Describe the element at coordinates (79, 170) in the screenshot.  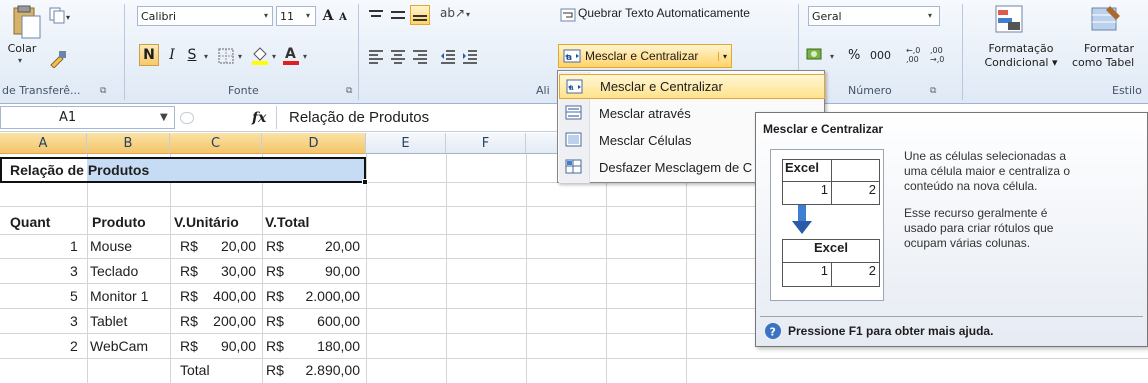
I see `sheet-title-cell: Relação de Produtos` at that location.